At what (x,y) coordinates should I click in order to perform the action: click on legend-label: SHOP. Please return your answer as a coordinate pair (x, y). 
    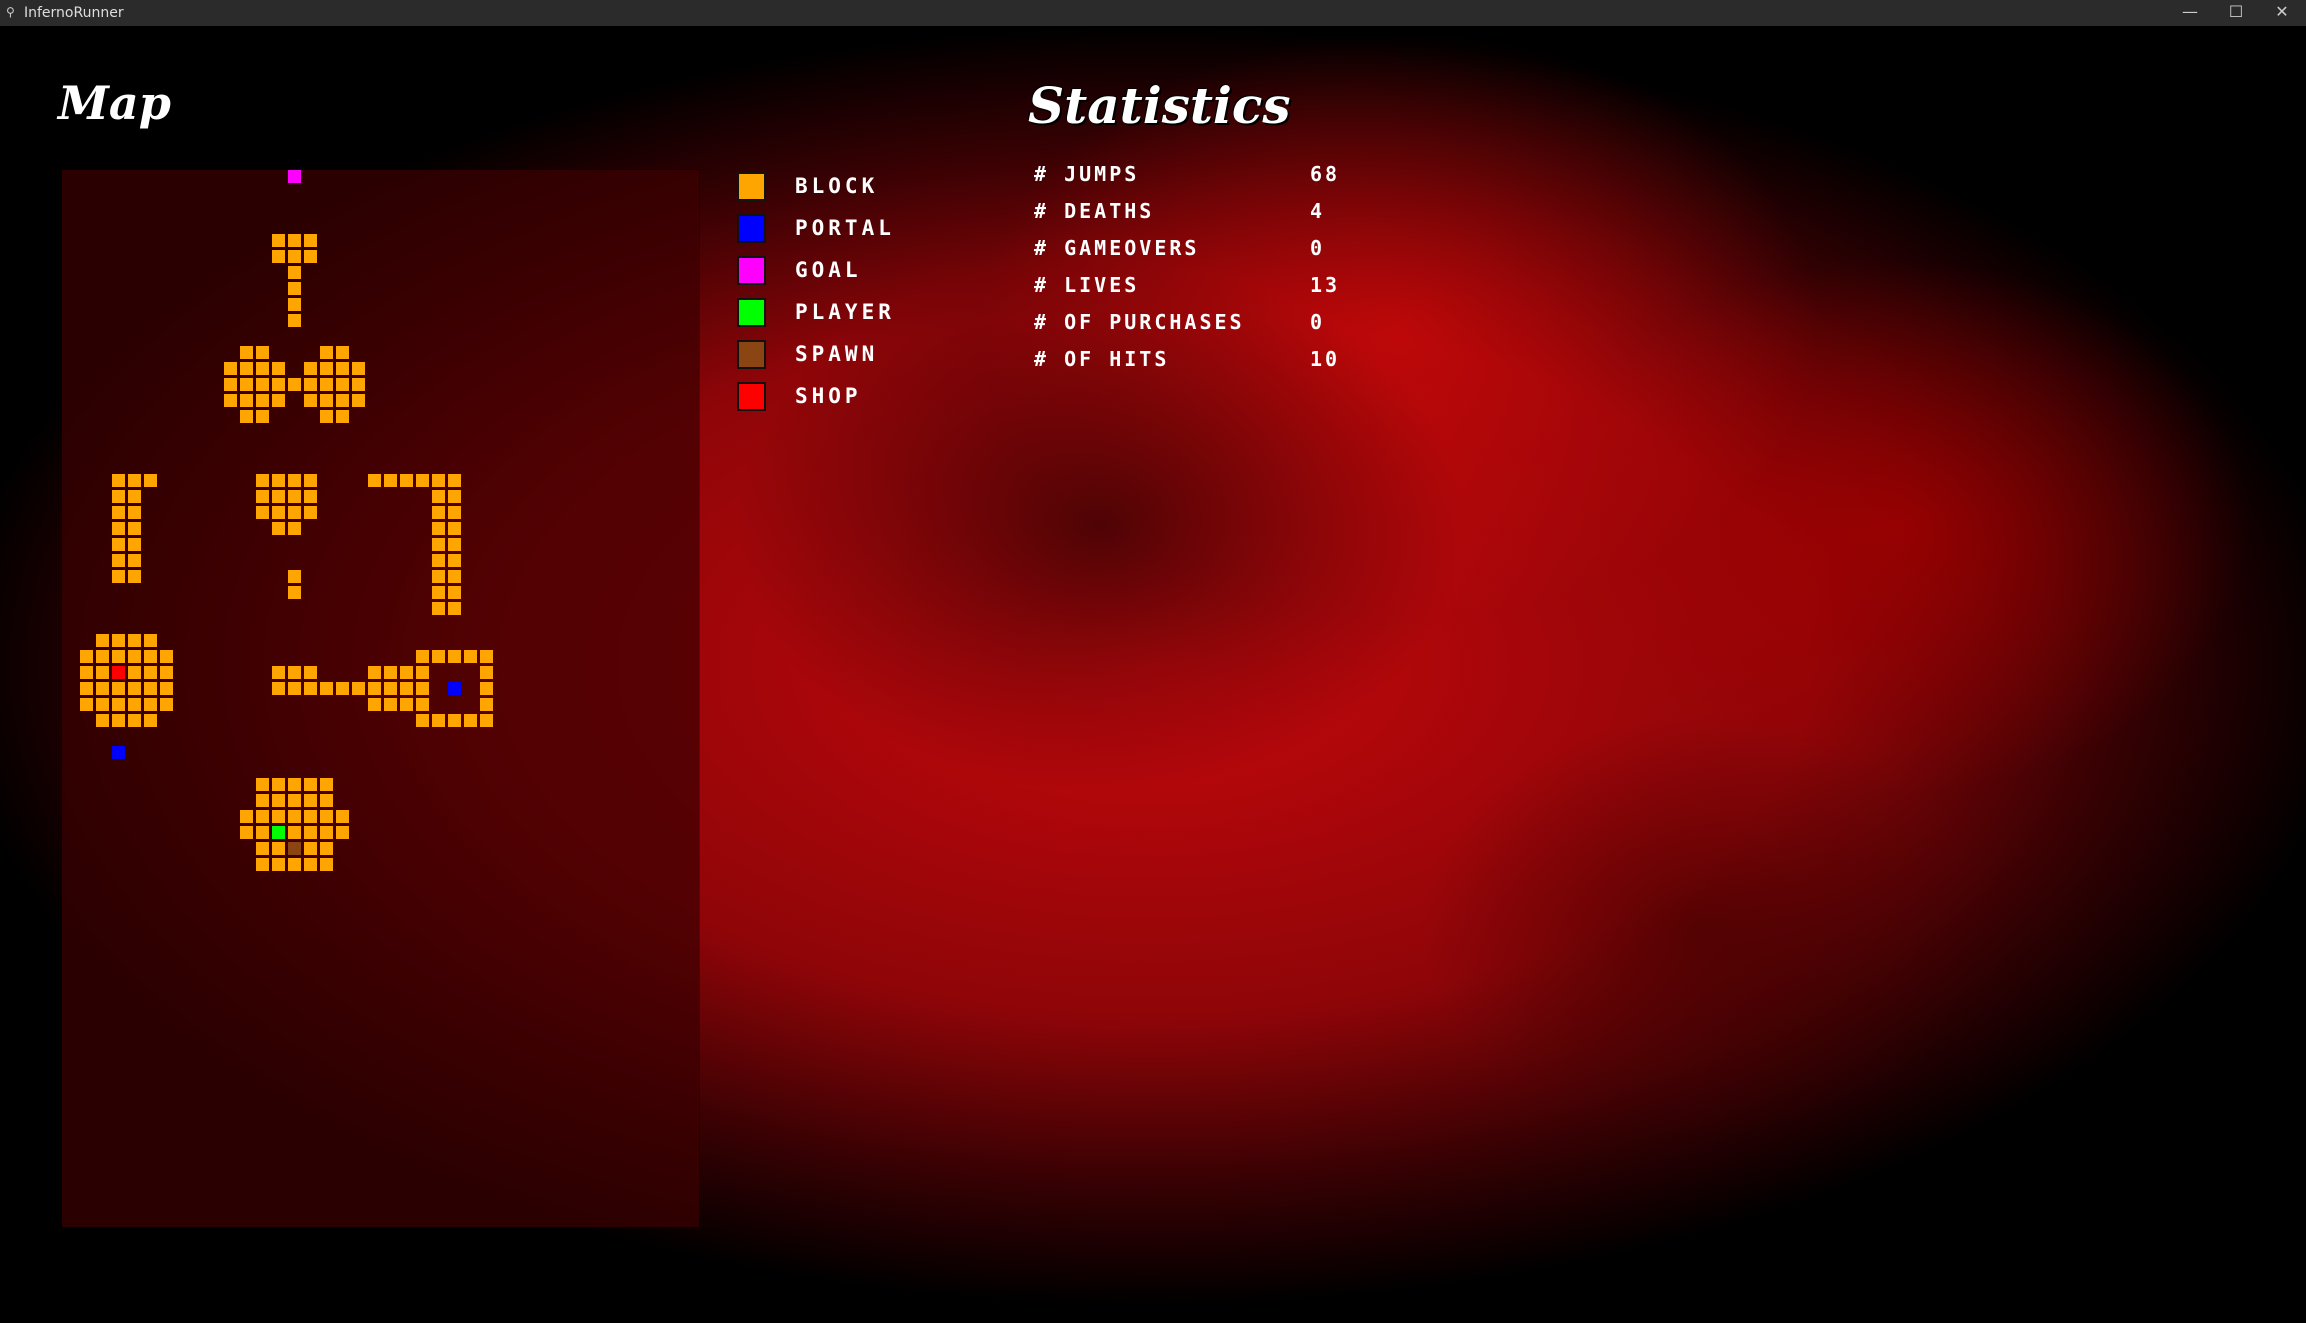
    Looking at the image, I should click on (828, 396).